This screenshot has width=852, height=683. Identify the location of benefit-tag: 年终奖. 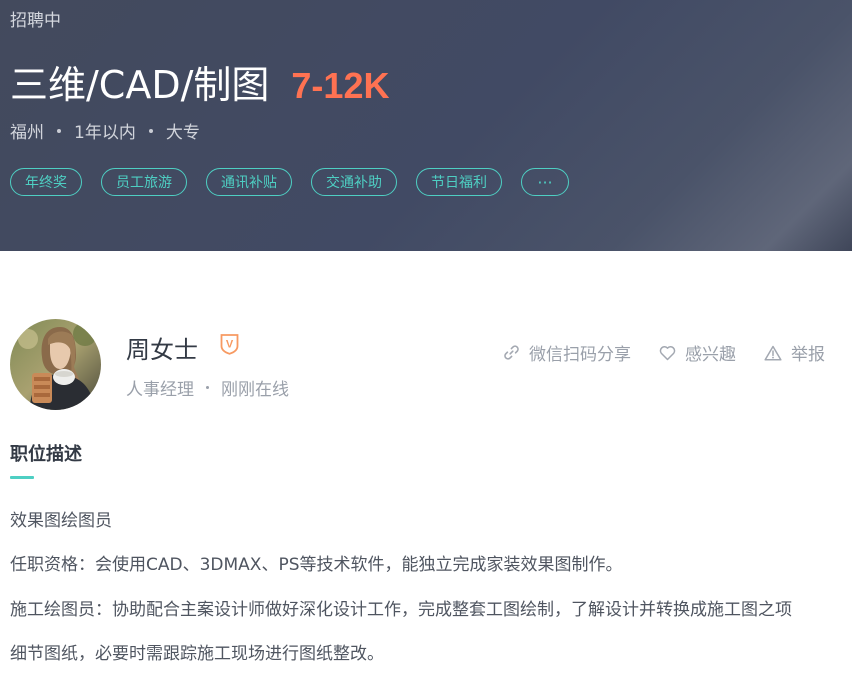
(46, 182).